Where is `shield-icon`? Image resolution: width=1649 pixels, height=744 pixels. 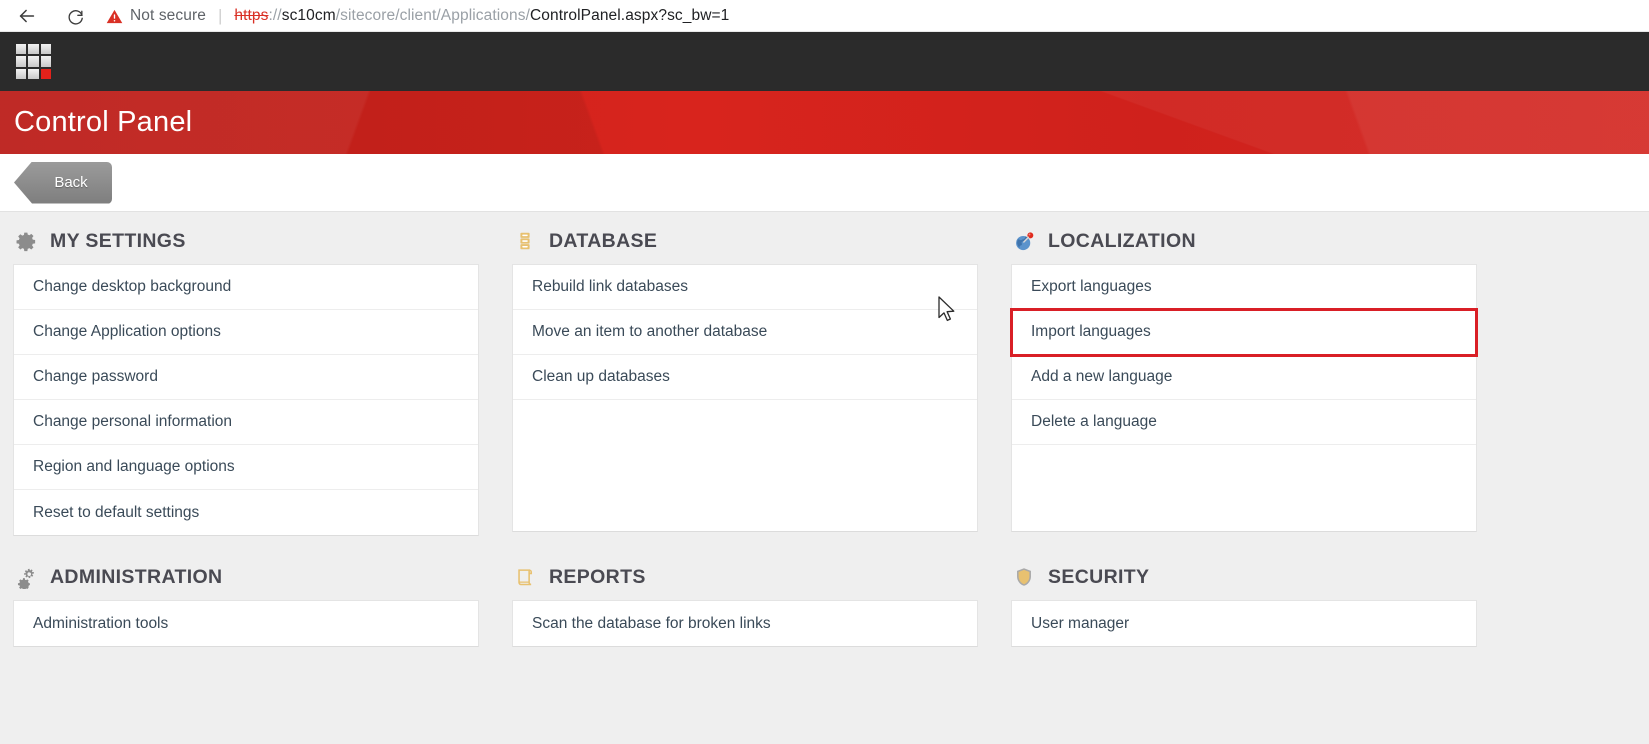 shield-icon is located at coordinates (1024, 577).